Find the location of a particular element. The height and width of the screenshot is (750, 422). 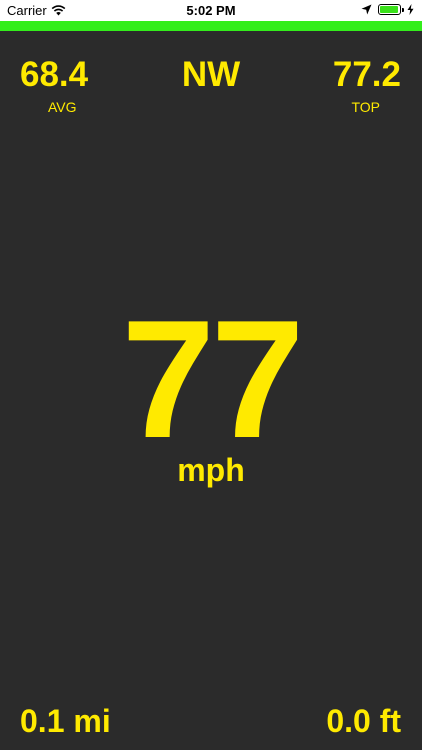

average-speed-label: AVG is located at coordinates (62, 107).